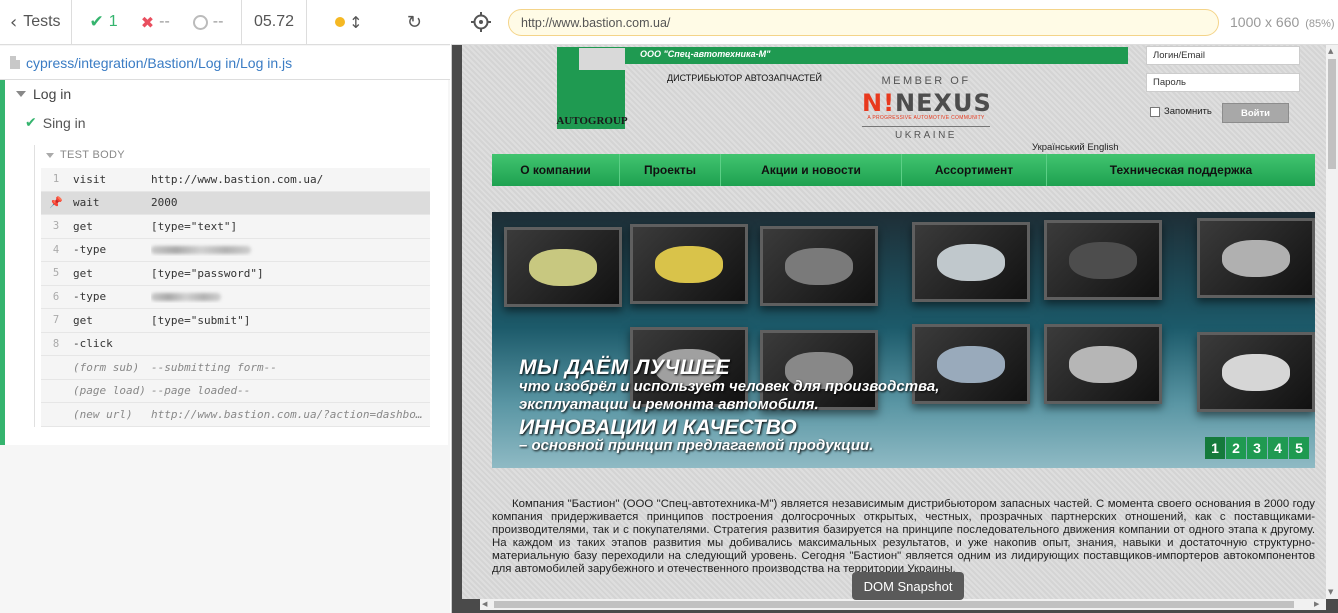  I want to click on slide-button: 3, so click(1257, 448).